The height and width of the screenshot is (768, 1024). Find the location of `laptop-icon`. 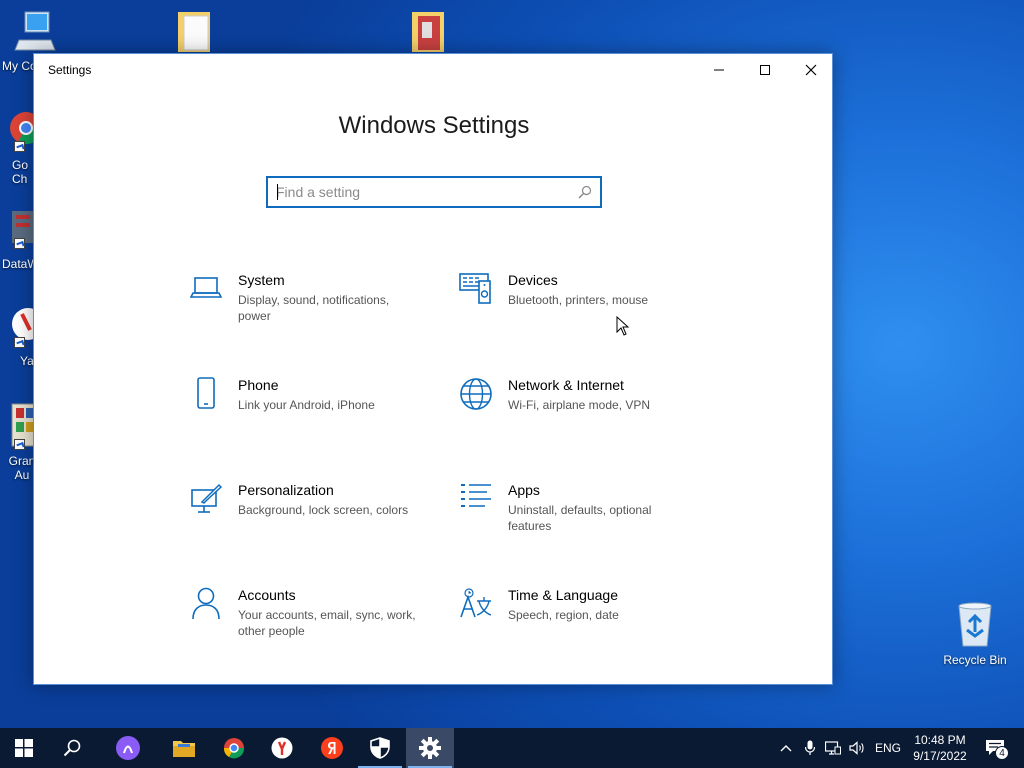

laptop-icon is located at coordinates (206, 287).